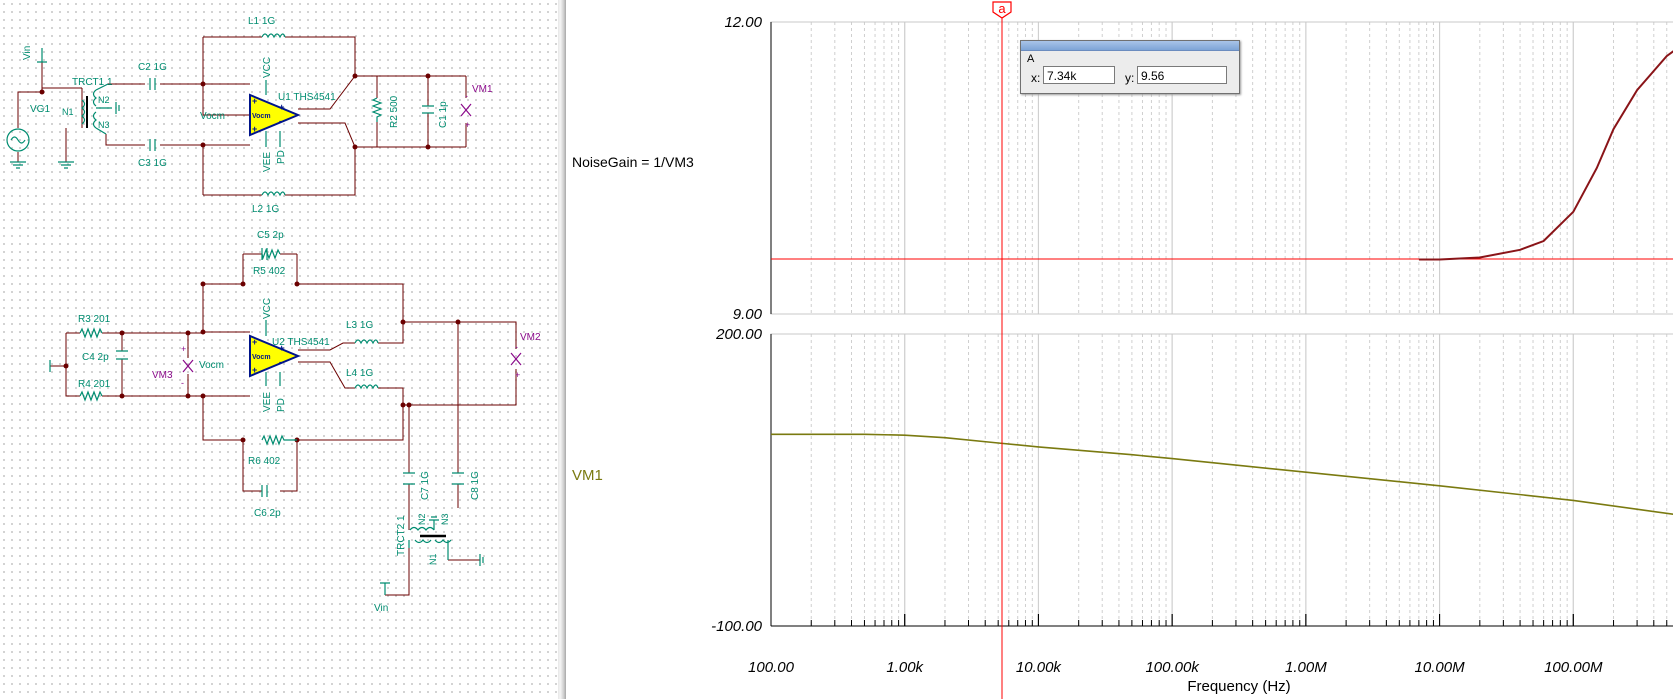 Image resolution: width=1673 pixels, height=699 pixels. I want to click on vg1-label: VG1, so click(40, 109).